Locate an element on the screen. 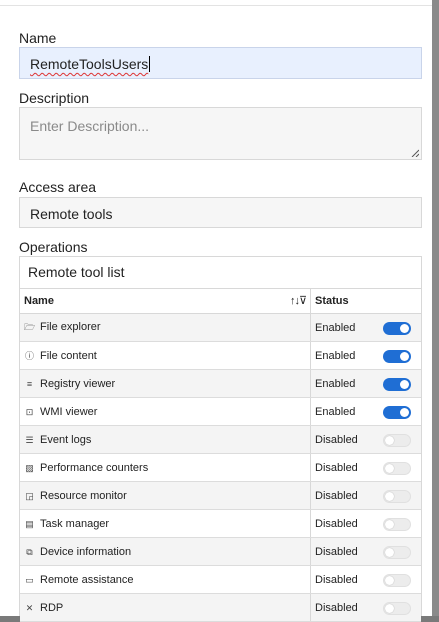 The width and height of the screenshot is (439, 622). table-row: ◲ Resource monitor Disabled is located at coordinates (220, 495).